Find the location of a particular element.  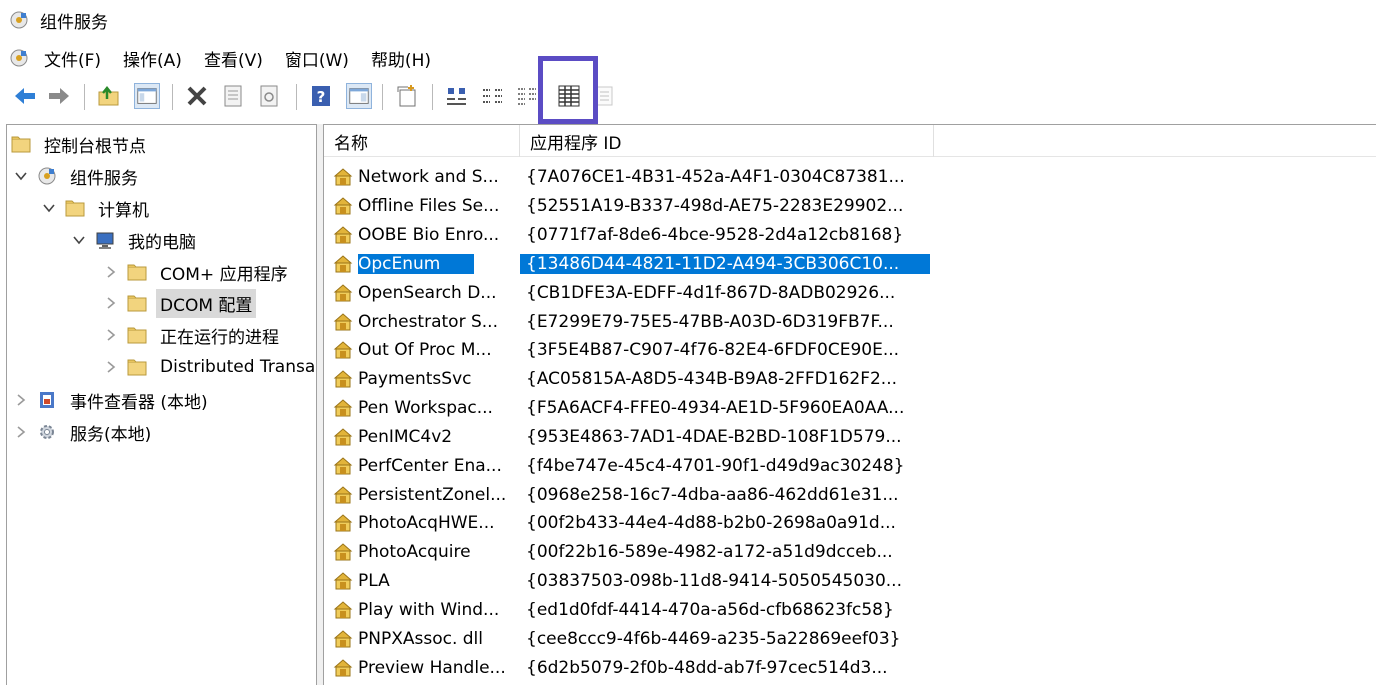

new-window-button is located at coordinates (407, 96).